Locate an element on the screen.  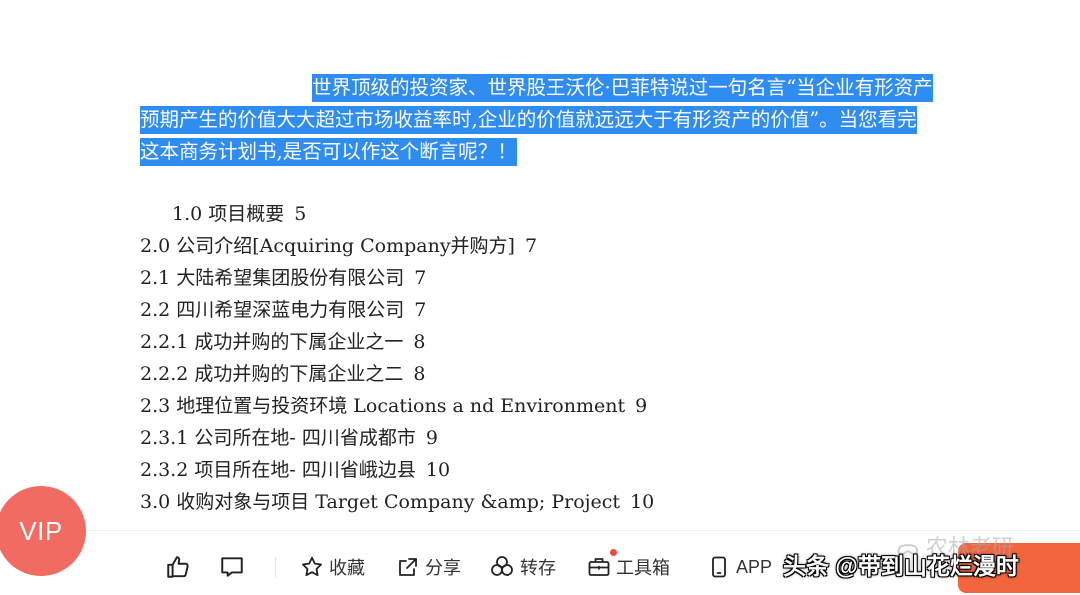
star-icon is located at coordinates (312, 566).